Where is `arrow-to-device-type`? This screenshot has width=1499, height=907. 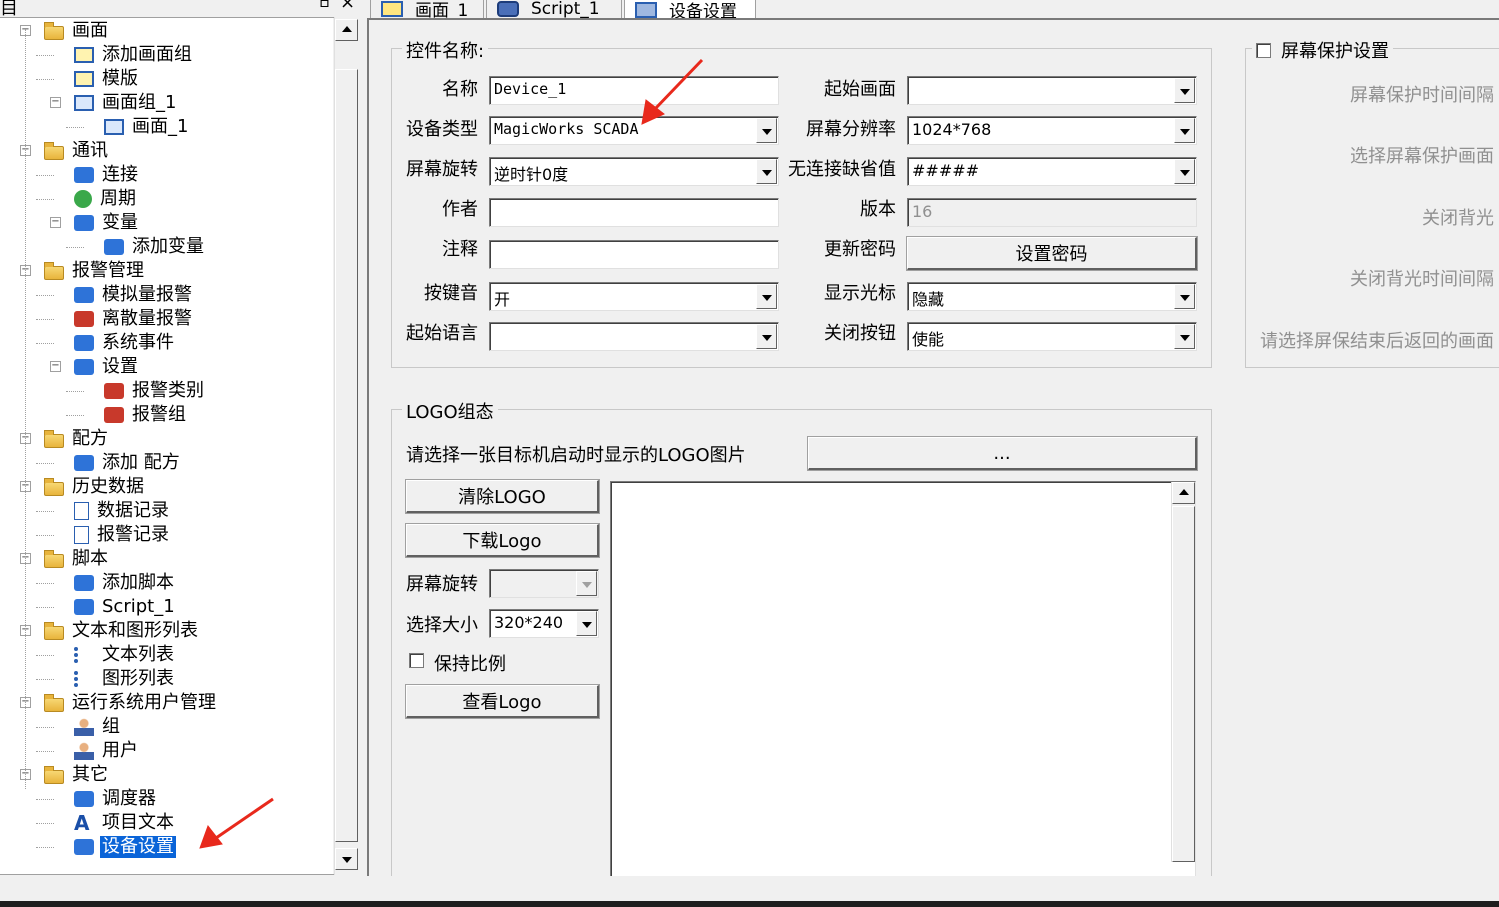
arrow-to-device-type is located at coordinates (672, 91).